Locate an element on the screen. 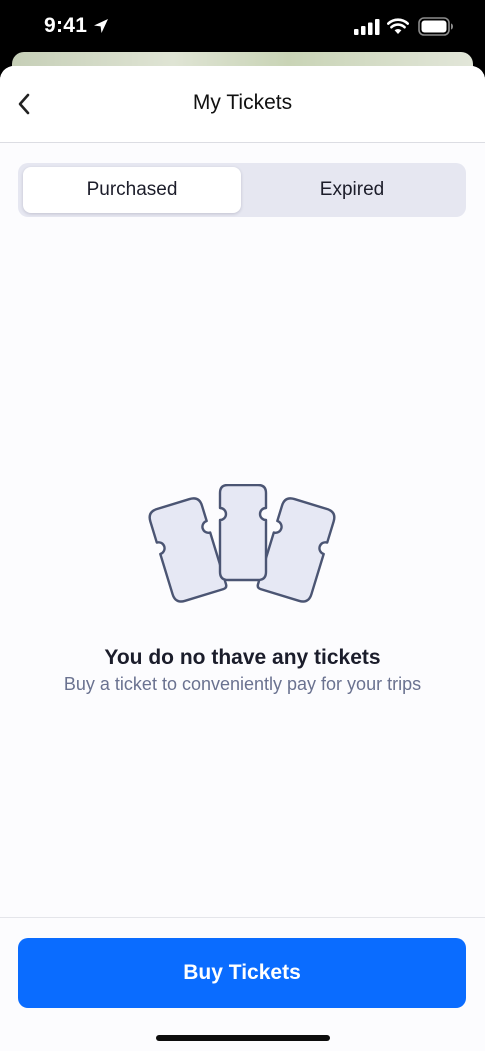 The image size is (485, 1051). location-arrow-icon is located at coordinates (101, 26).